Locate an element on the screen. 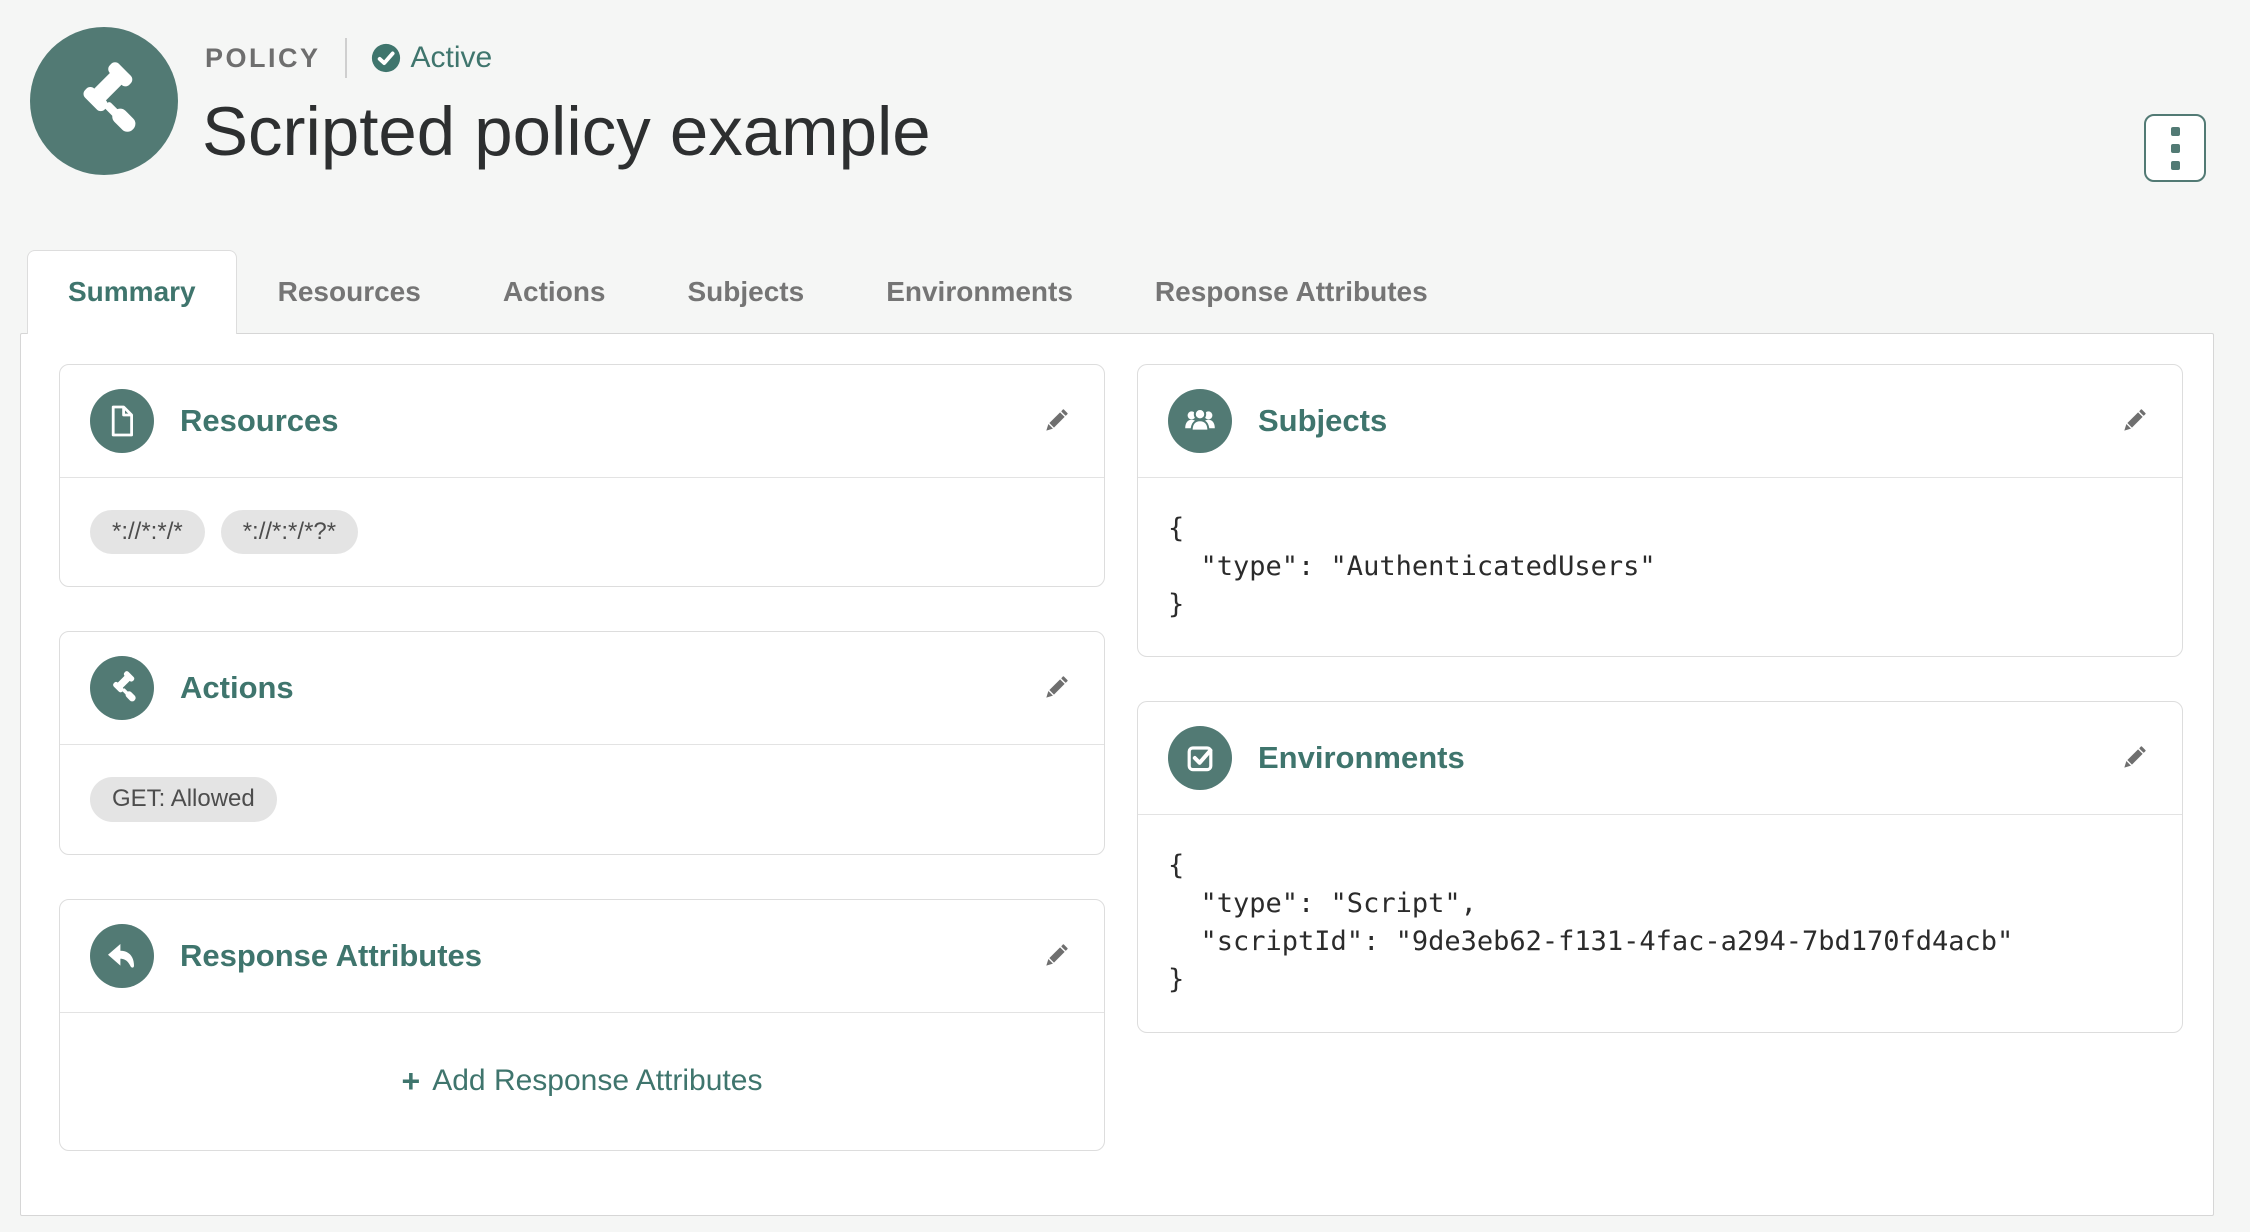  status-label: Active is located at coordinates (451, 57).